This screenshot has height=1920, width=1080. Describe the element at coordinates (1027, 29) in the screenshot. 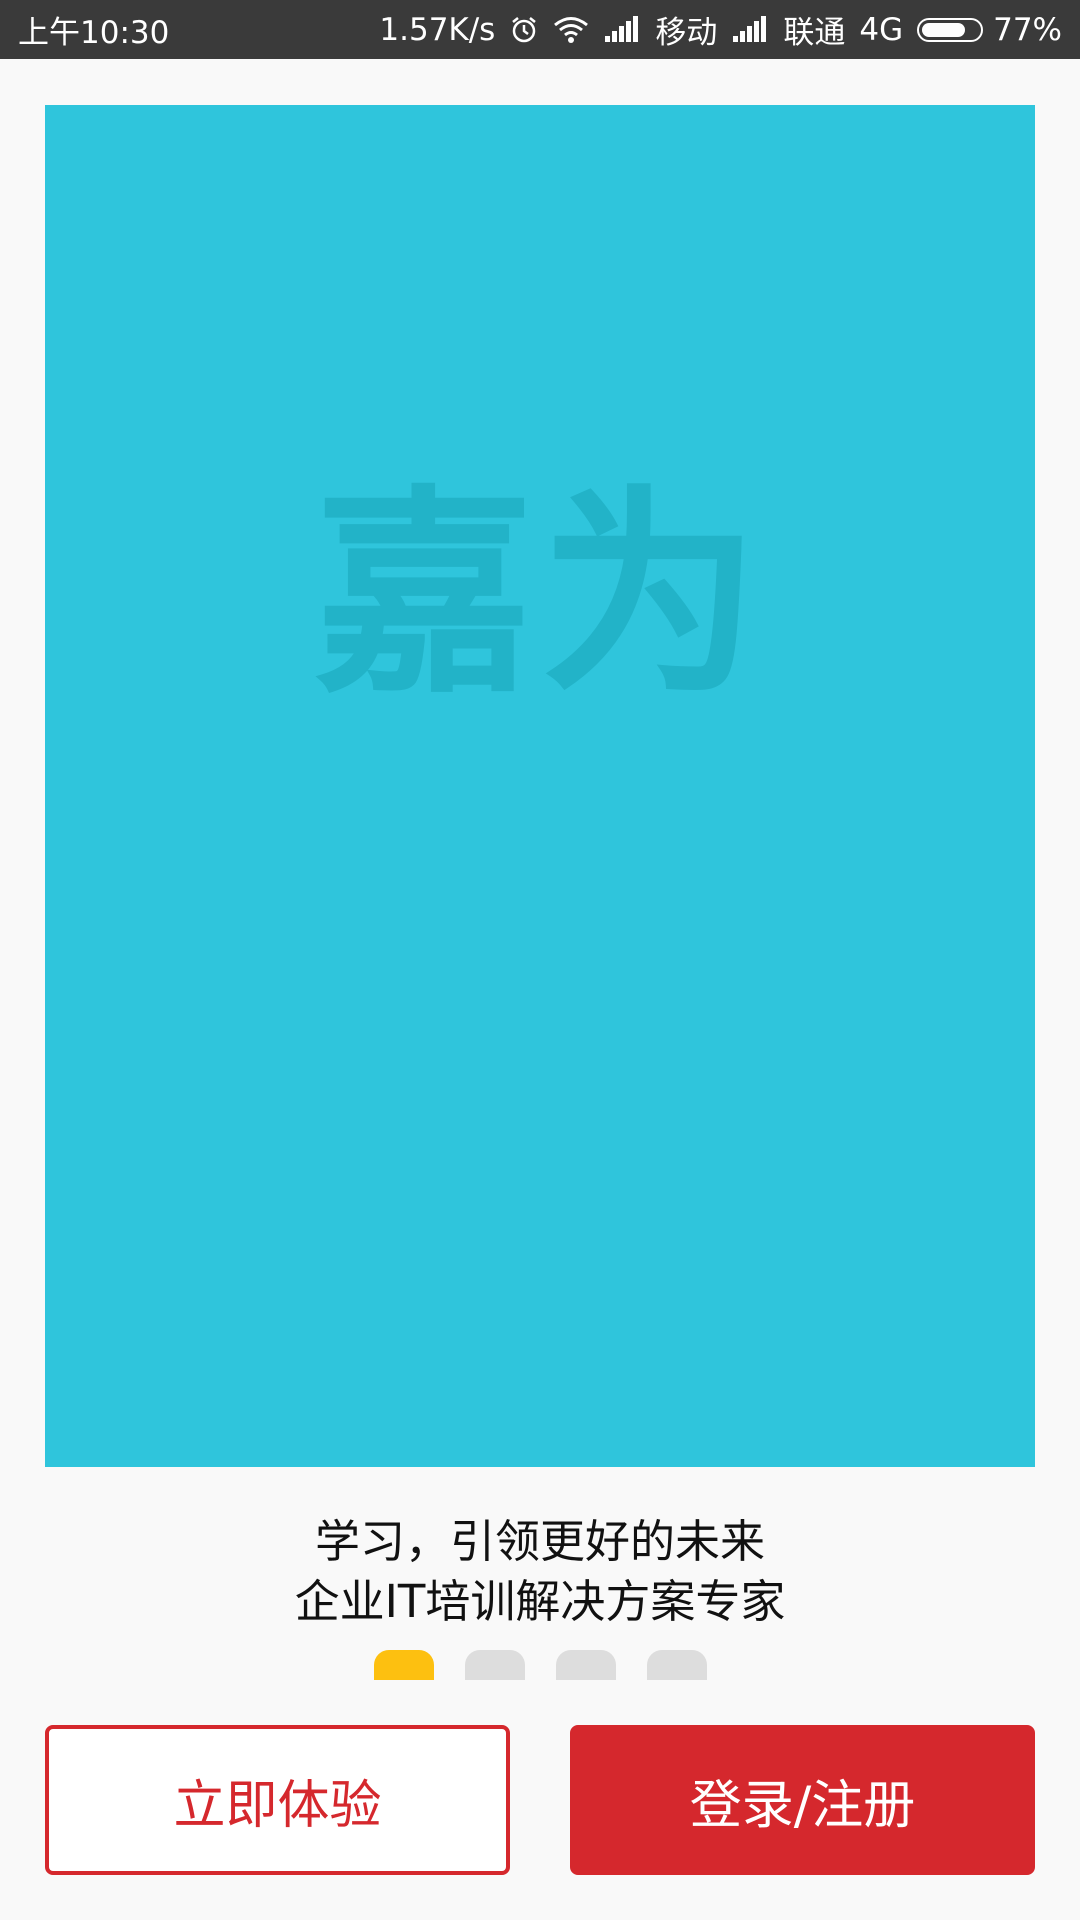

I see `battery-percent: 77%` at that location.